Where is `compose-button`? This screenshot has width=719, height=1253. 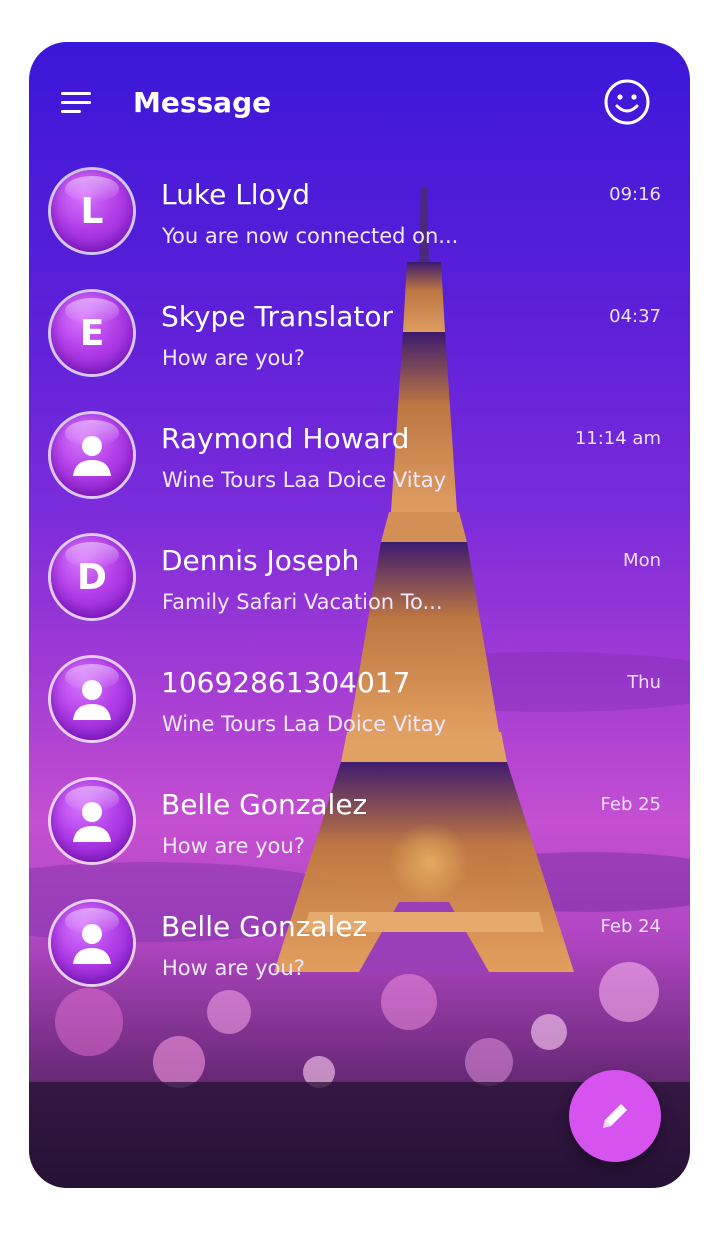
compose-button is located at coordinates (615, 1116).